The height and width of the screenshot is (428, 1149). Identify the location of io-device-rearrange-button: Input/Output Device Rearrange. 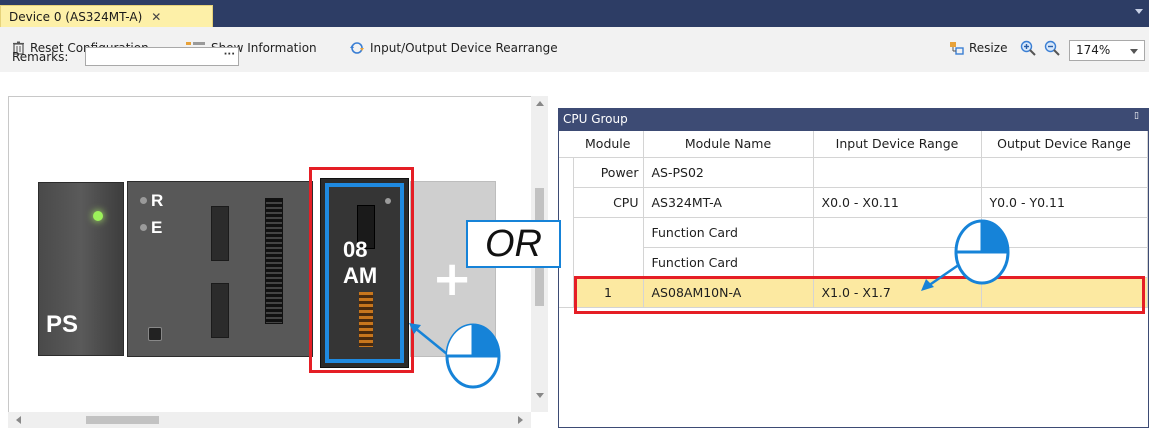
(453, 48).